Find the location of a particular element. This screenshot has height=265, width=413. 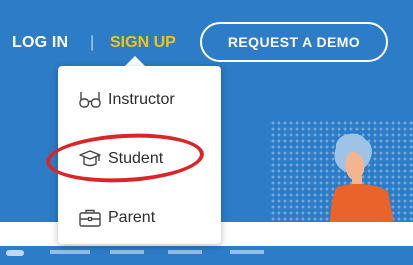

bottom-indicator is located at coordinates (15, 253).